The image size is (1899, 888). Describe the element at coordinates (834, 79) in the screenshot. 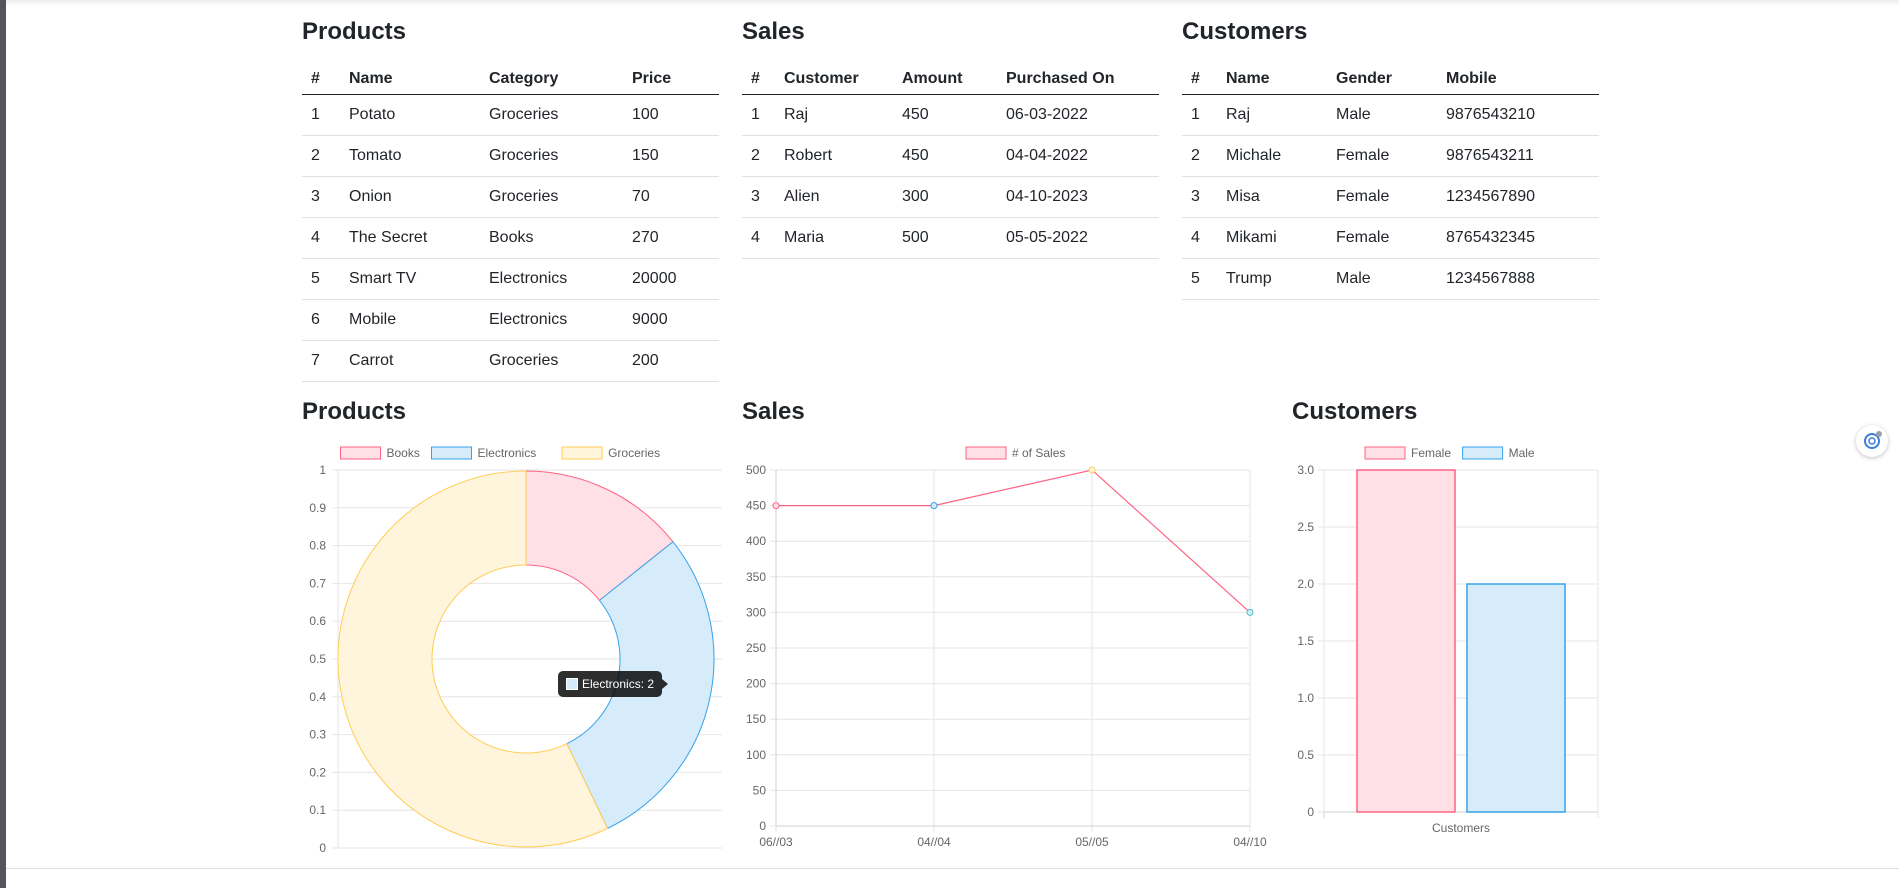

I see `col-header: Customer` at that location.